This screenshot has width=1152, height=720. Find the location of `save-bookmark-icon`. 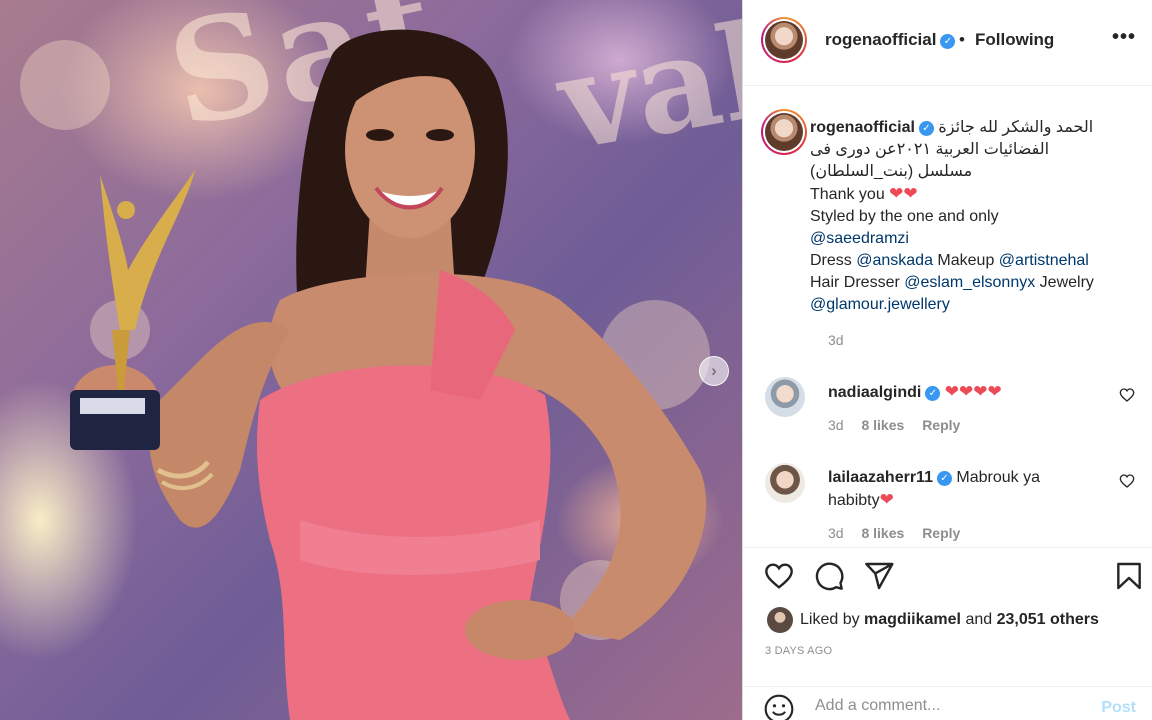

save-bookmark-icon is located at coordinates (1129, 578).